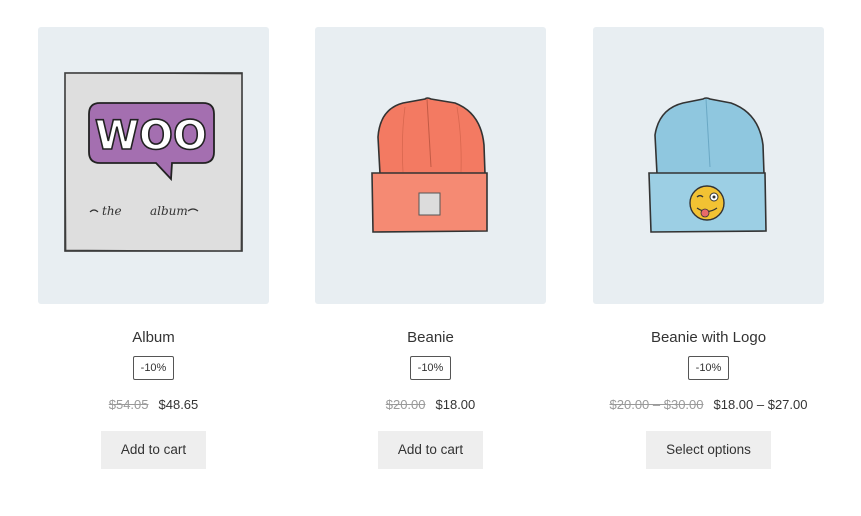 Image resolution: width=861 pixels, height=516 pixels. I want to click on sale-price: $18.00, so click(455, 404).